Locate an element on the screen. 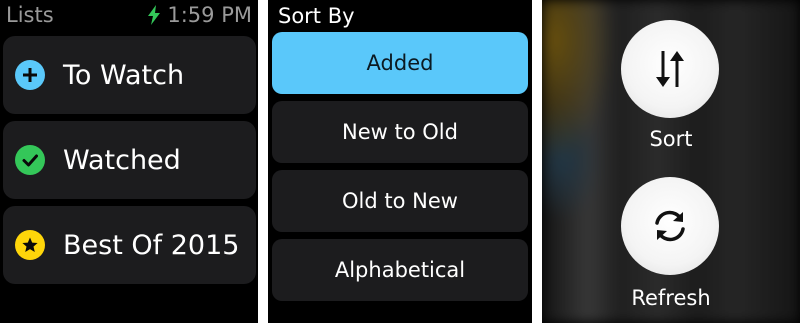 The height and width of the screenshot is (323, 800). status-bar: 1:59 PM is located at coordinates (199, 15).